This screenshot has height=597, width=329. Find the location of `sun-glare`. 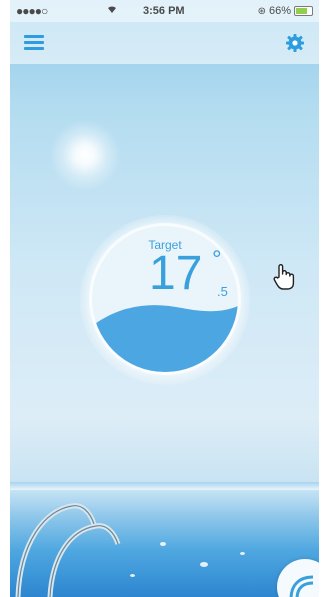

sun-glare is located at coordinates (85, 155).